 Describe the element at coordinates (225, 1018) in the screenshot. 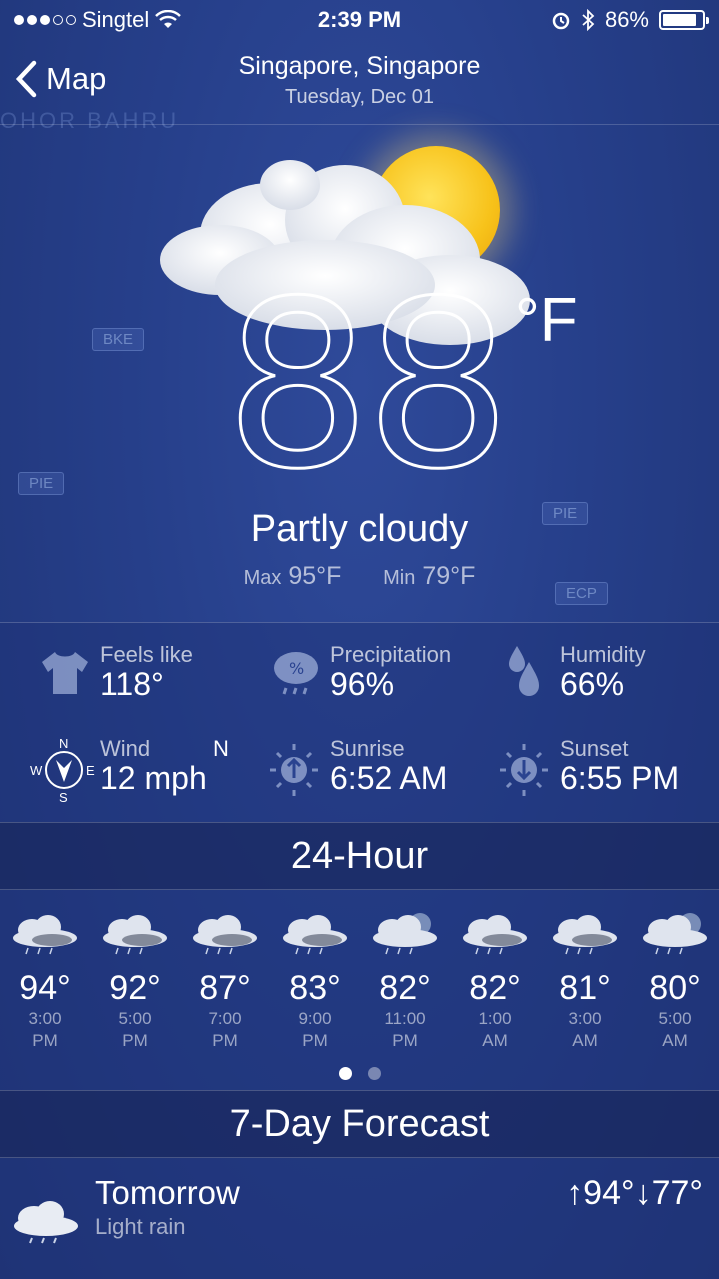

I see `hourly-time: 7:00` at that location.